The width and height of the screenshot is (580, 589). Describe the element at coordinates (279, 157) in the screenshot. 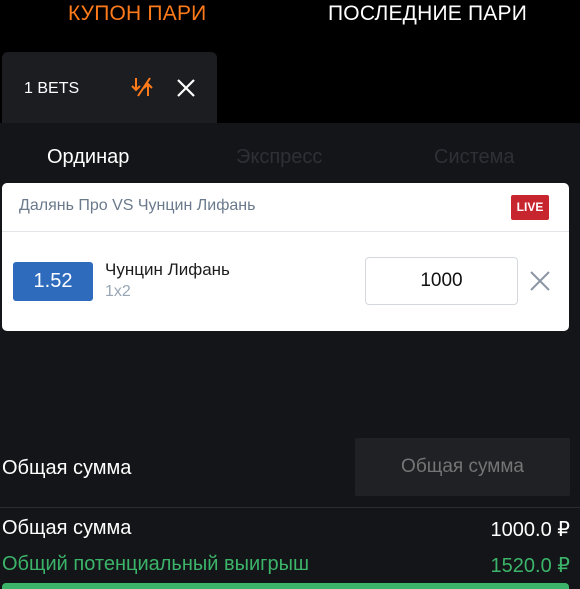

I see `tab-express: Экспресс` at that location.